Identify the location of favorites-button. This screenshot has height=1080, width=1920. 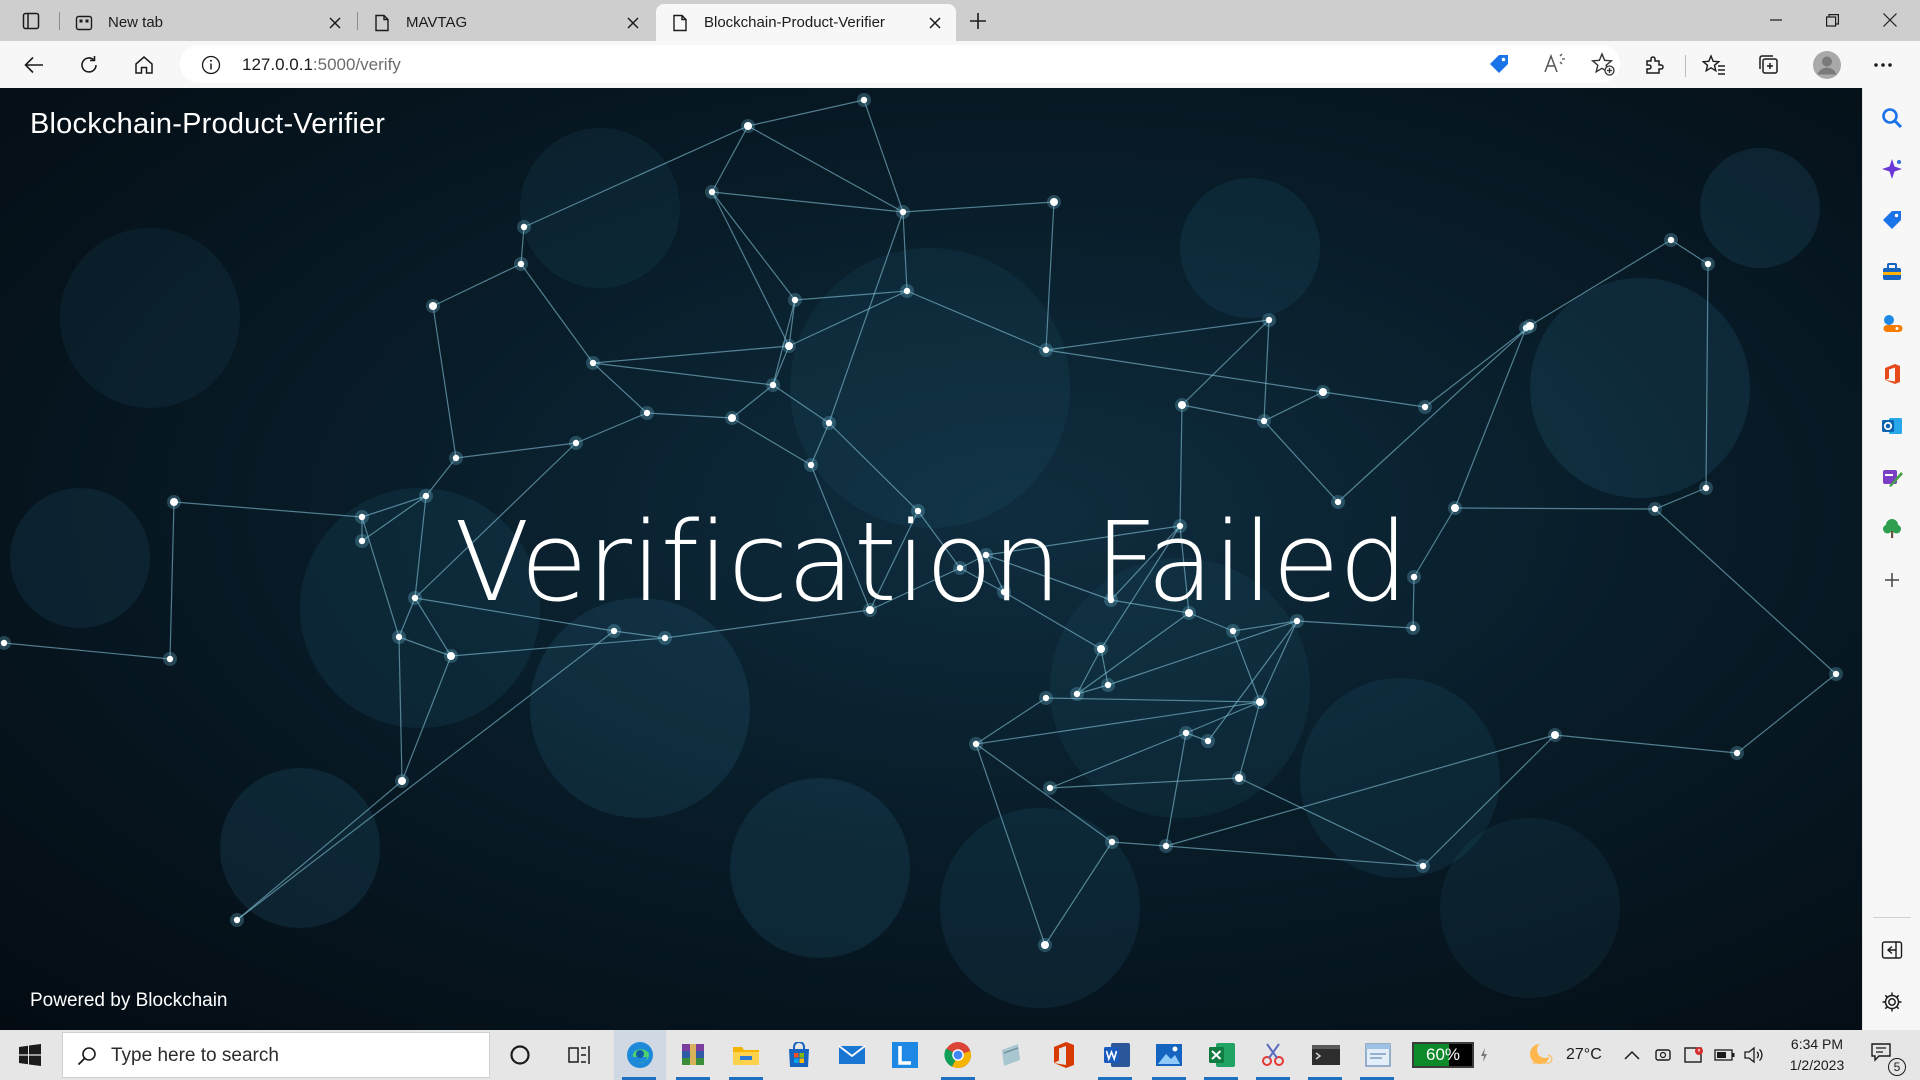
(1714, 65).